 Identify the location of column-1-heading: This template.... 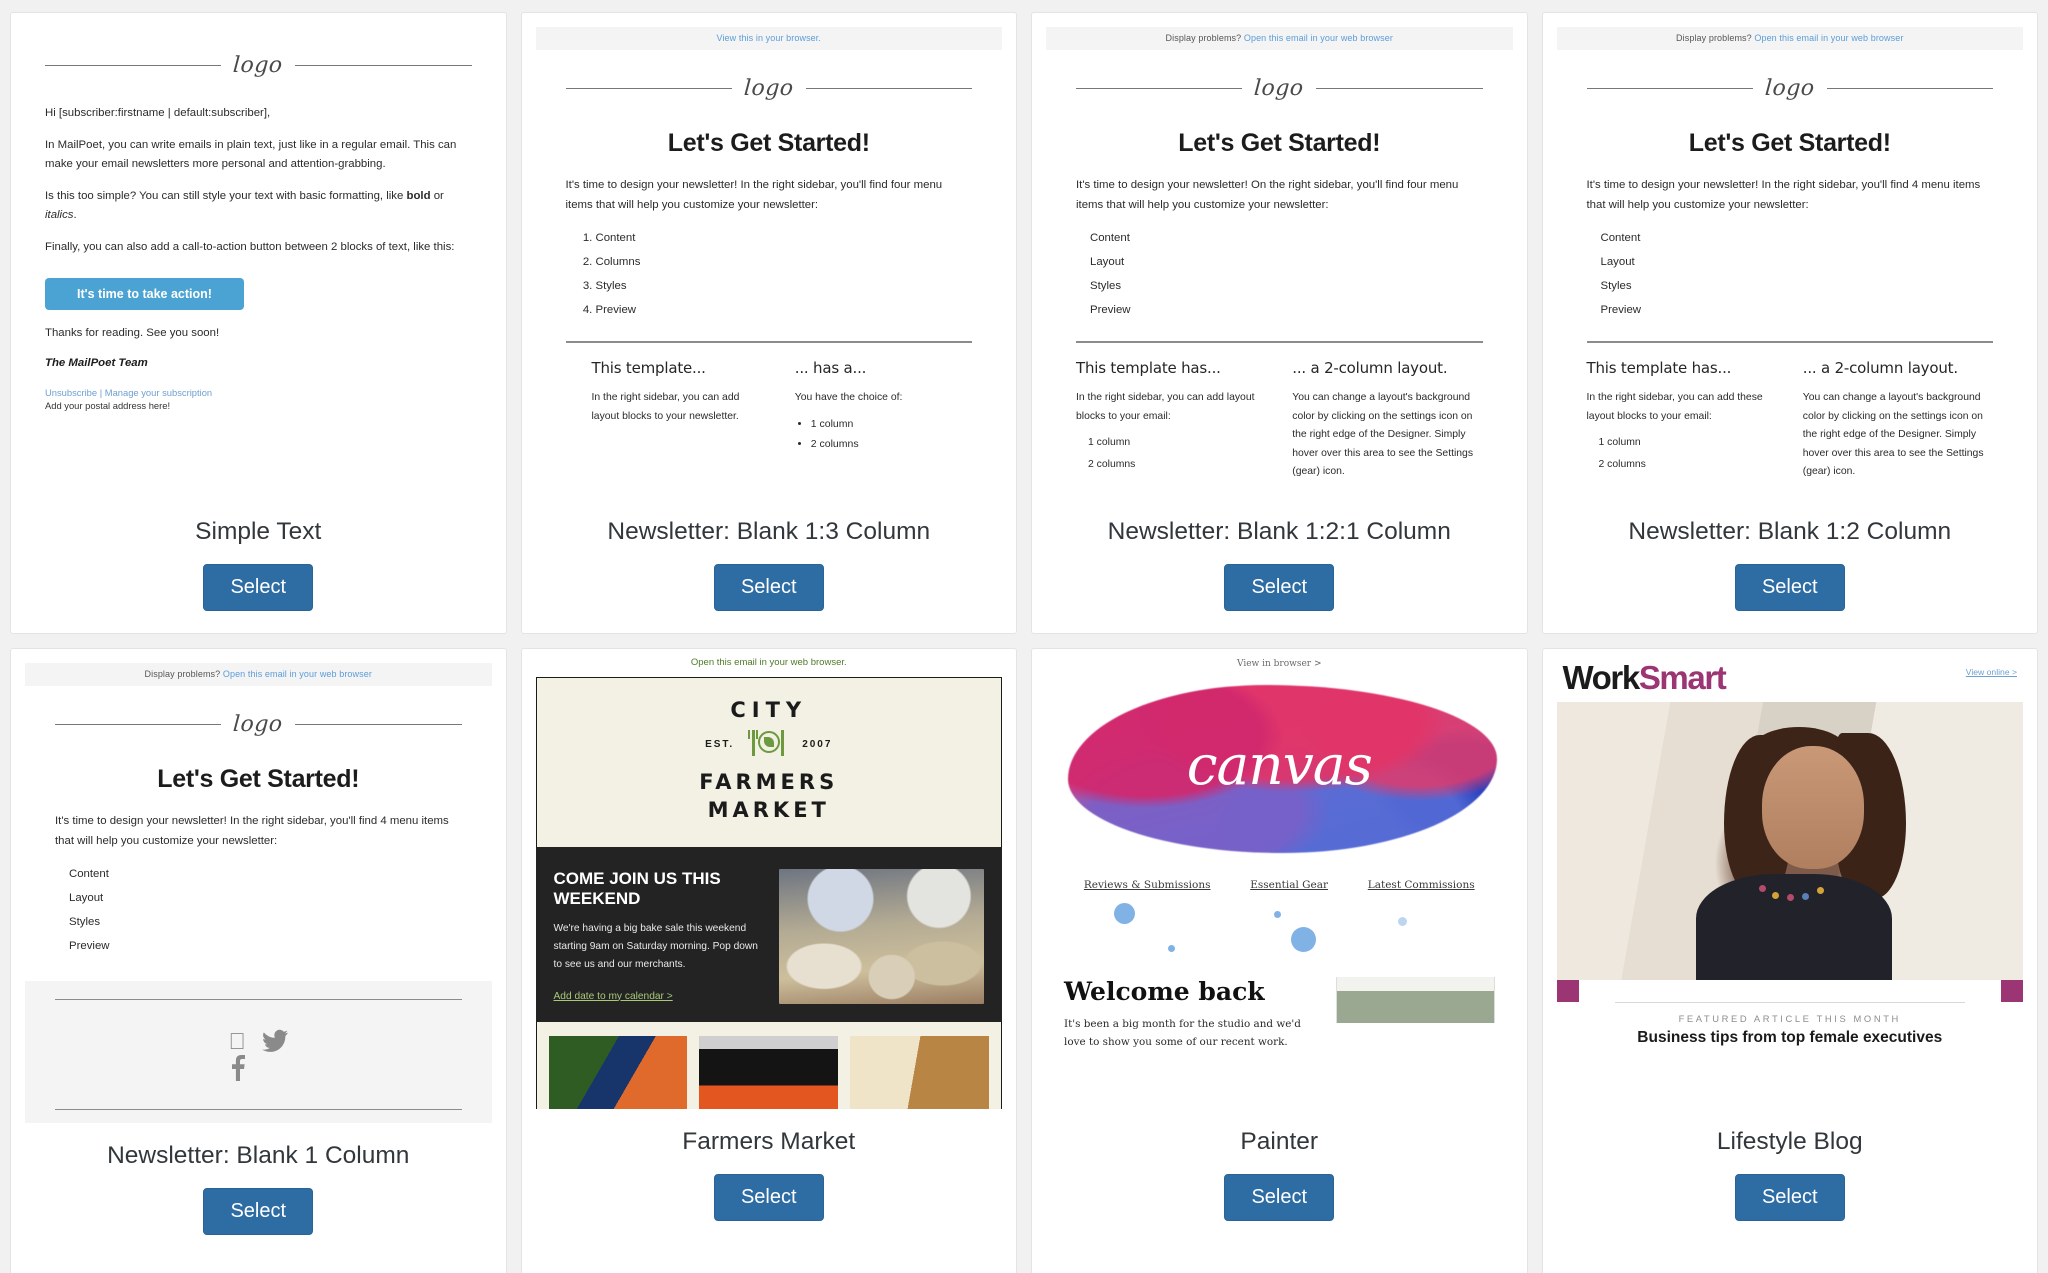
(648, 368).